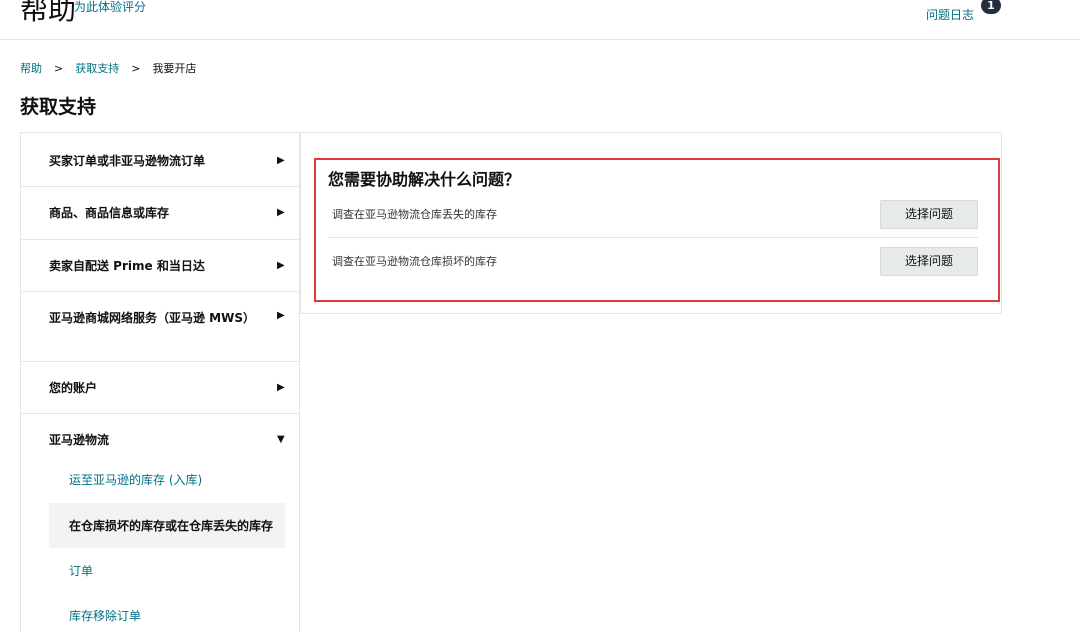  What do you see at coordinates (58, 107) in the screenshot?
I see `page-title: 获取支持` at bounding box center [58, 107].